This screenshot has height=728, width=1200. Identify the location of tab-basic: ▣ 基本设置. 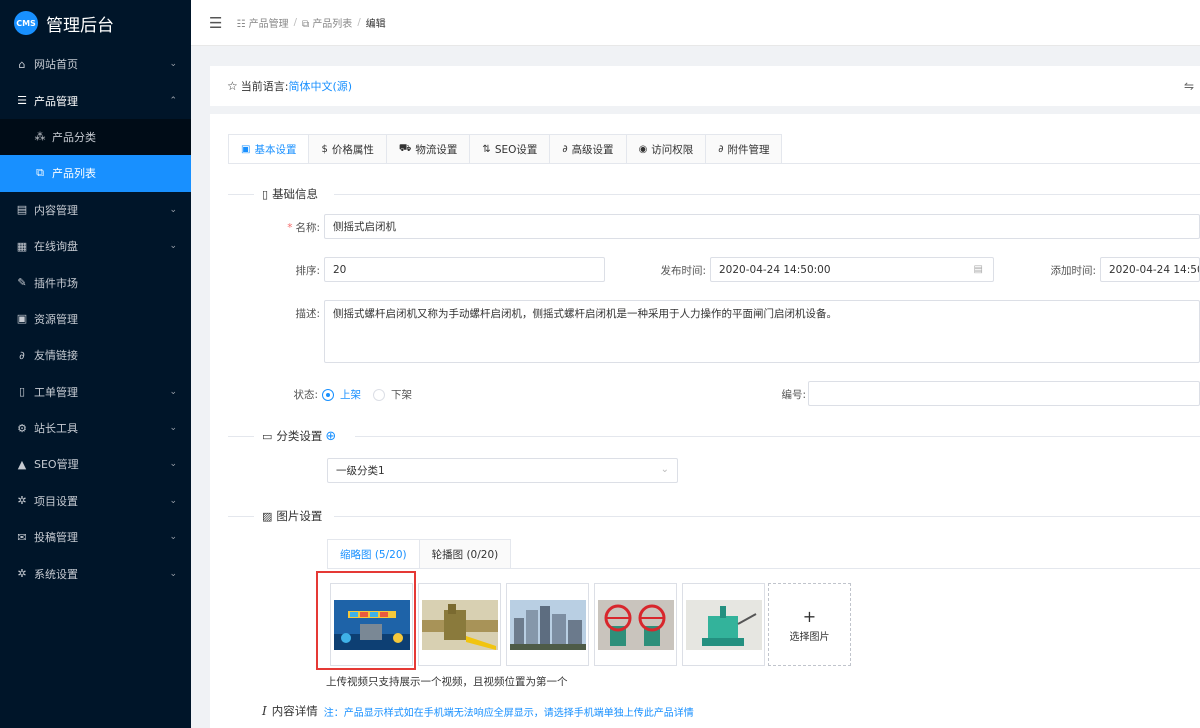
(269, 149).